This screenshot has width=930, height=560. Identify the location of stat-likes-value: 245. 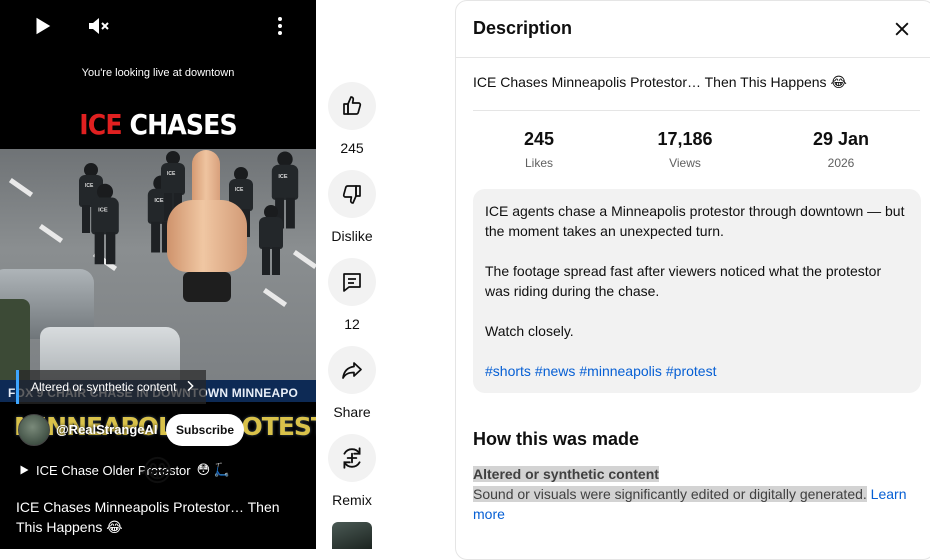
(539, 139).